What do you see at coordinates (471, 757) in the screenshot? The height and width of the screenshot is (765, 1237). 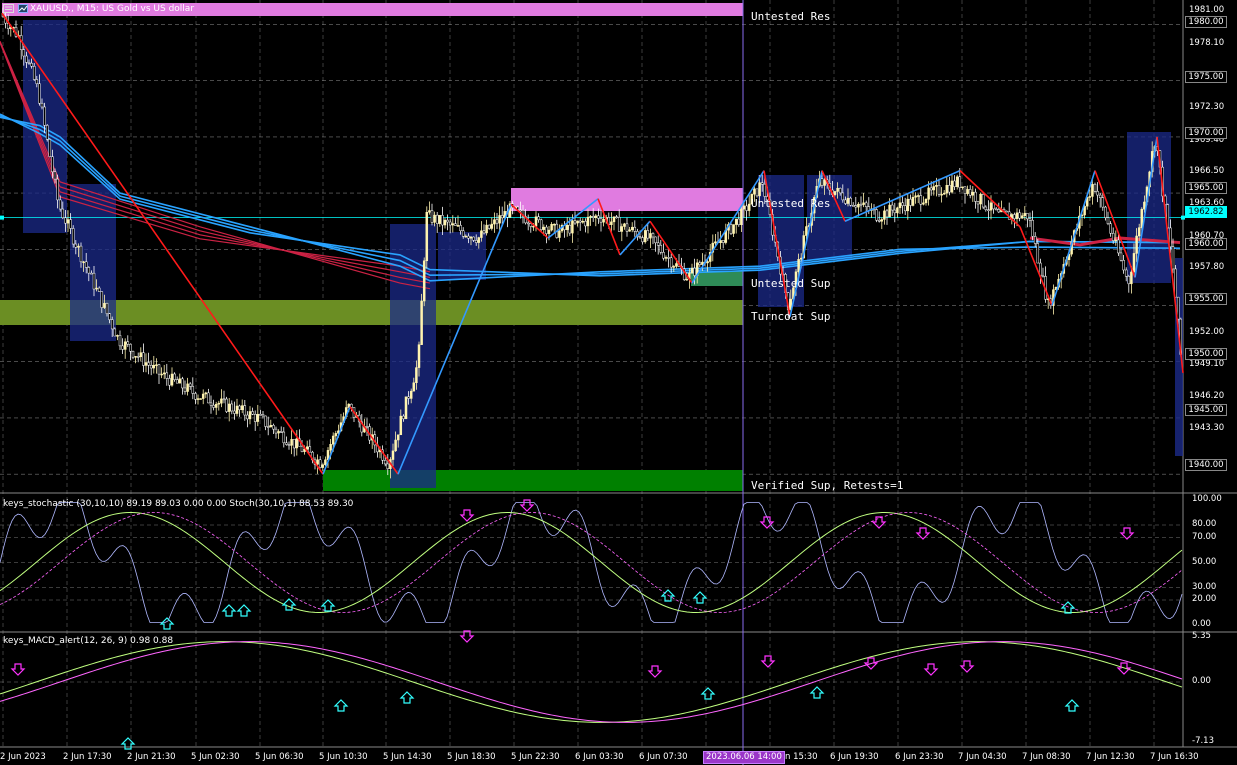 I see `time-axis-label: 5 Jun 18:30` at bounding box center [471, 757].